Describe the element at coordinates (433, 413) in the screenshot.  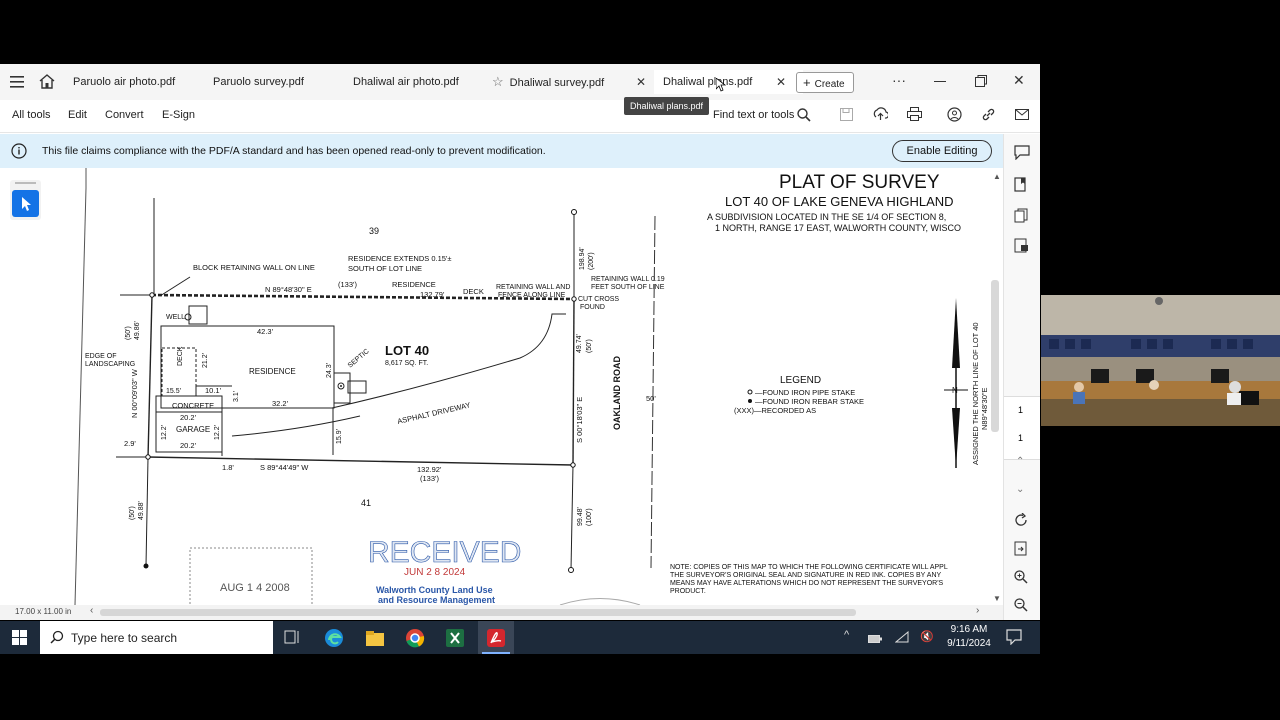
I see `driveway-label: ASPHALT DRIVEWAY` at that location.